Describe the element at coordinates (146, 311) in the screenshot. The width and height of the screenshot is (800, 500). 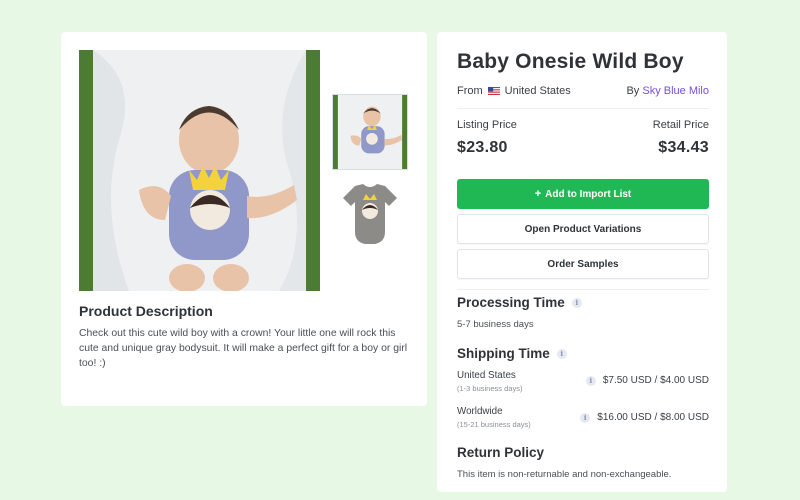
I see `product-description-title: Product Description` at that location.